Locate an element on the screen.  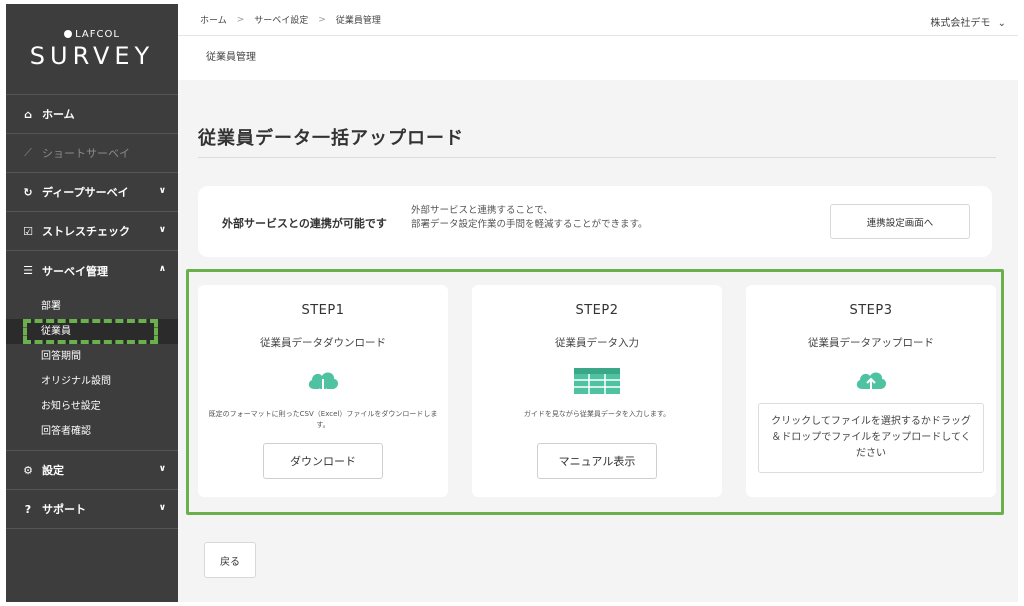
chevron-down-icon: ⌄ is located at coordinates (1001, 23).